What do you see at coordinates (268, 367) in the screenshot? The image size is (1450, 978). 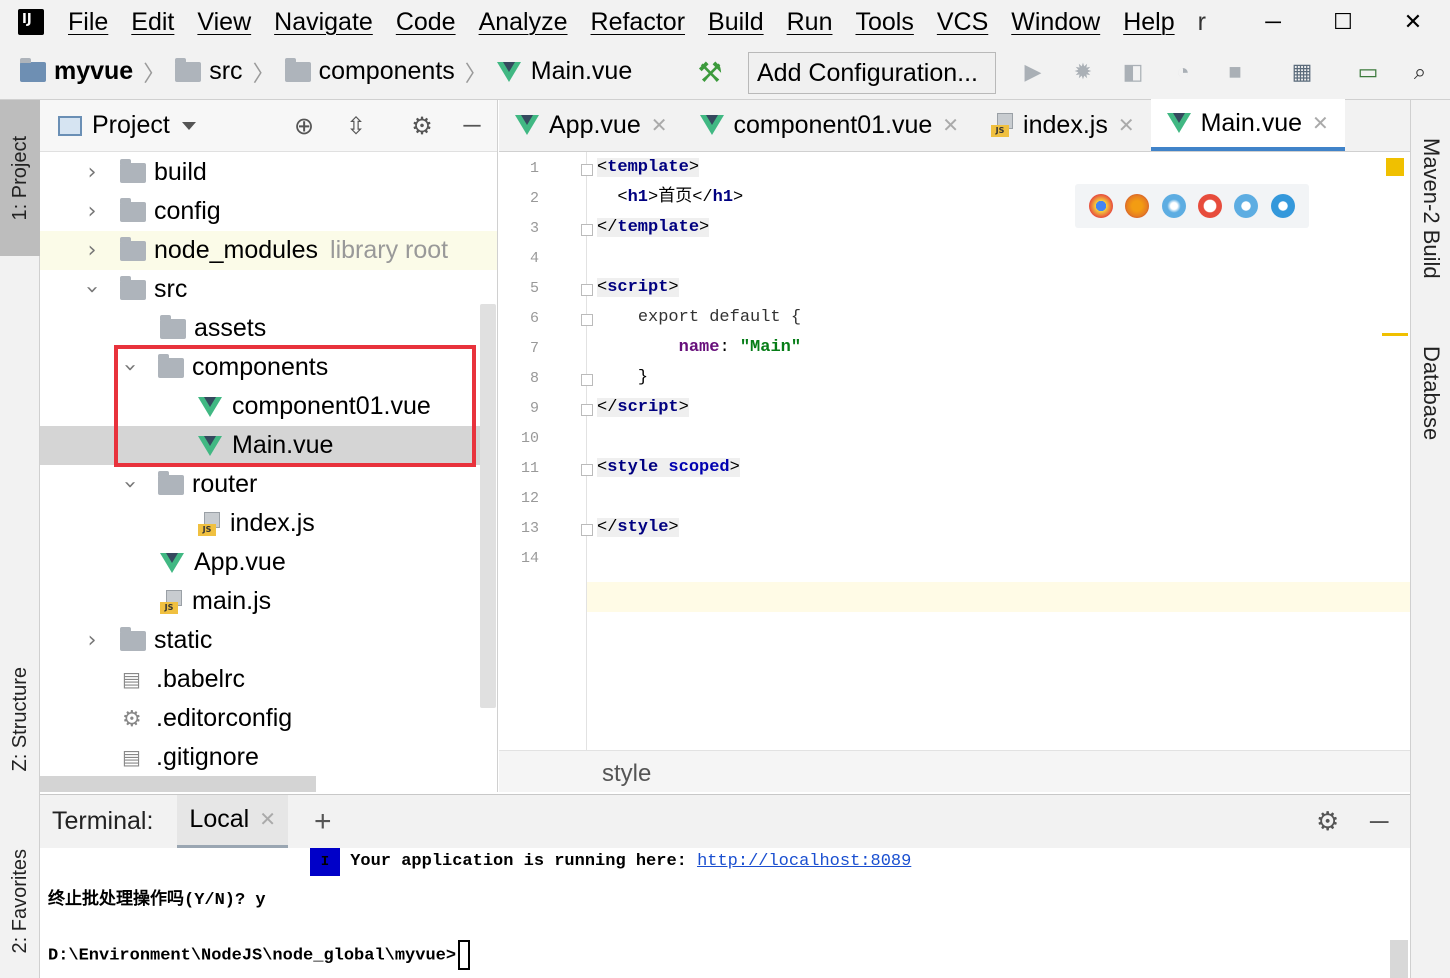 I see `tree-item-components: › components` at bounding box center [268, 367].